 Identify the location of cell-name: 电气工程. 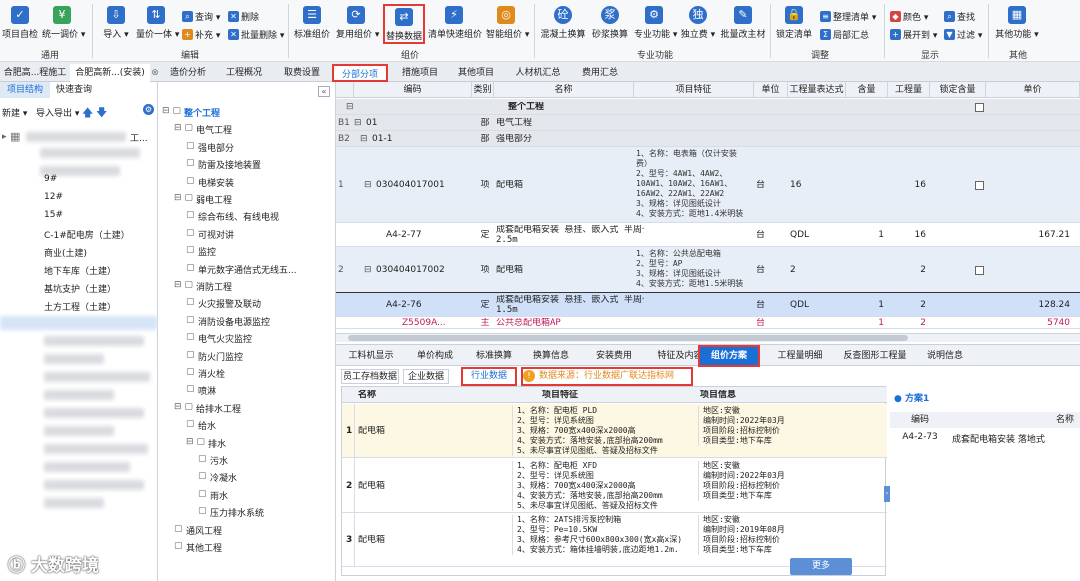
(569, 123).